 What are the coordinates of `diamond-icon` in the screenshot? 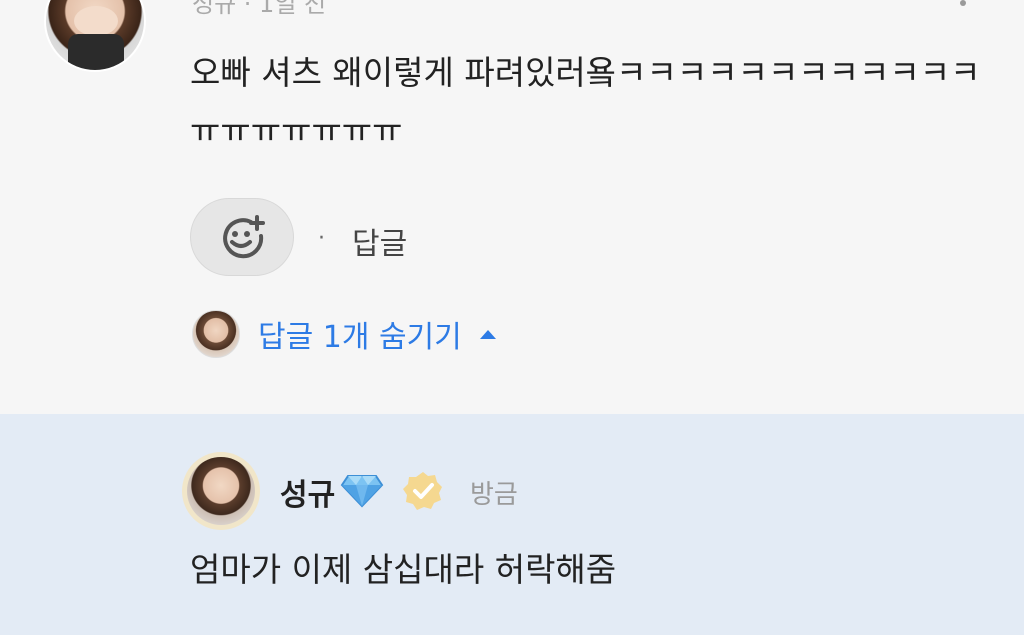 It's located at (362, 491).